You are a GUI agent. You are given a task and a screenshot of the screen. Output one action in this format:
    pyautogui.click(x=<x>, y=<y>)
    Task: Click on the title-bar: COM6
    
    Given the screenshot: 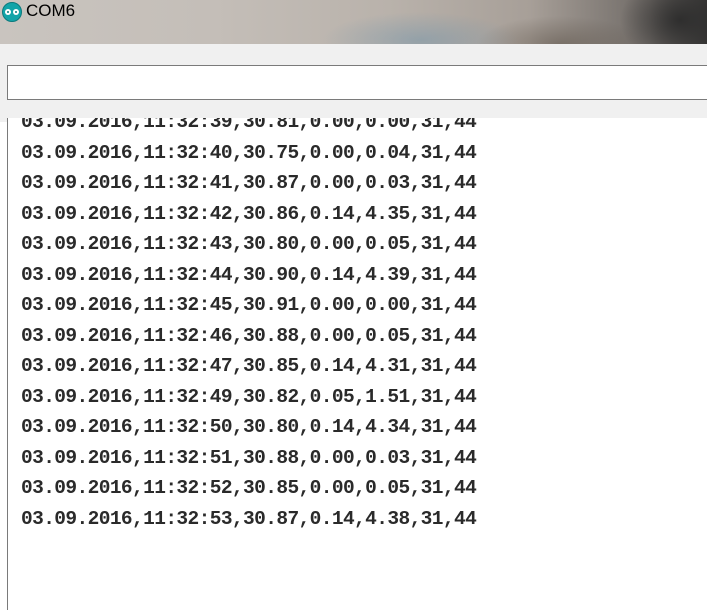 What is the action you would take?
    pyautogui.click(x=353, y=22)
    